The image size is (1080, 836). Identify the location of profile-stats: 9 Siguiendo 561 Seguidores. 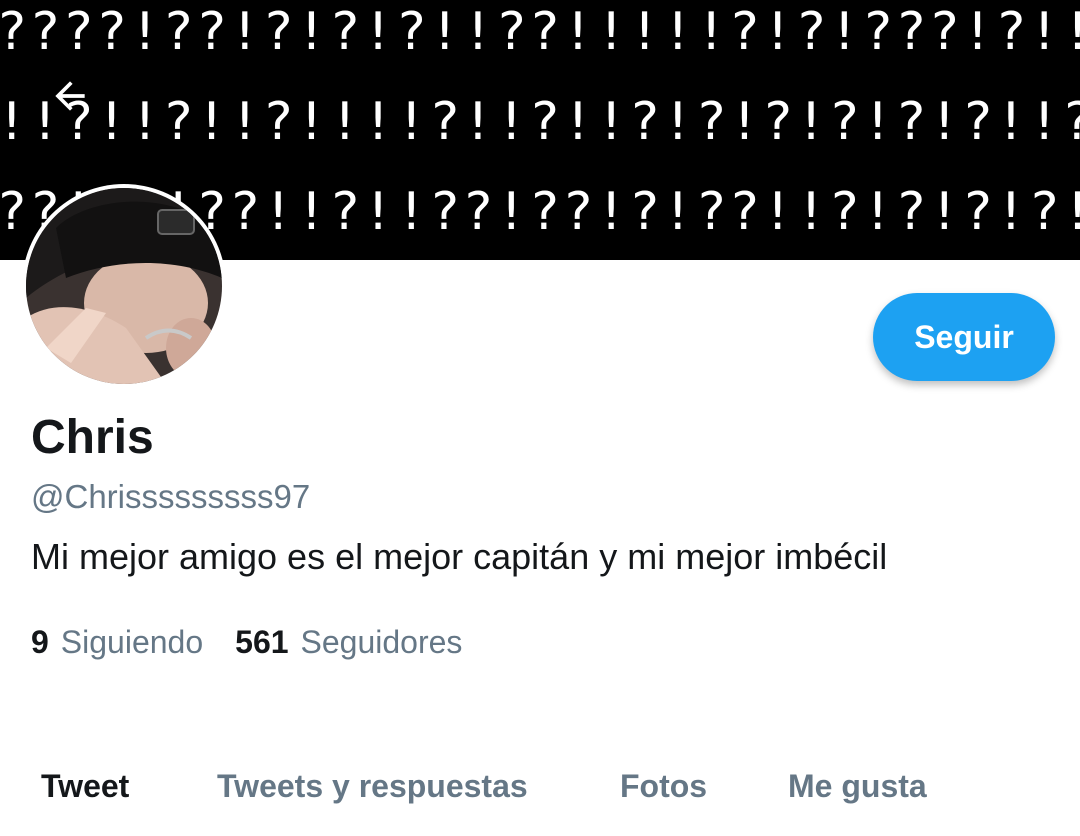
(246, 642).